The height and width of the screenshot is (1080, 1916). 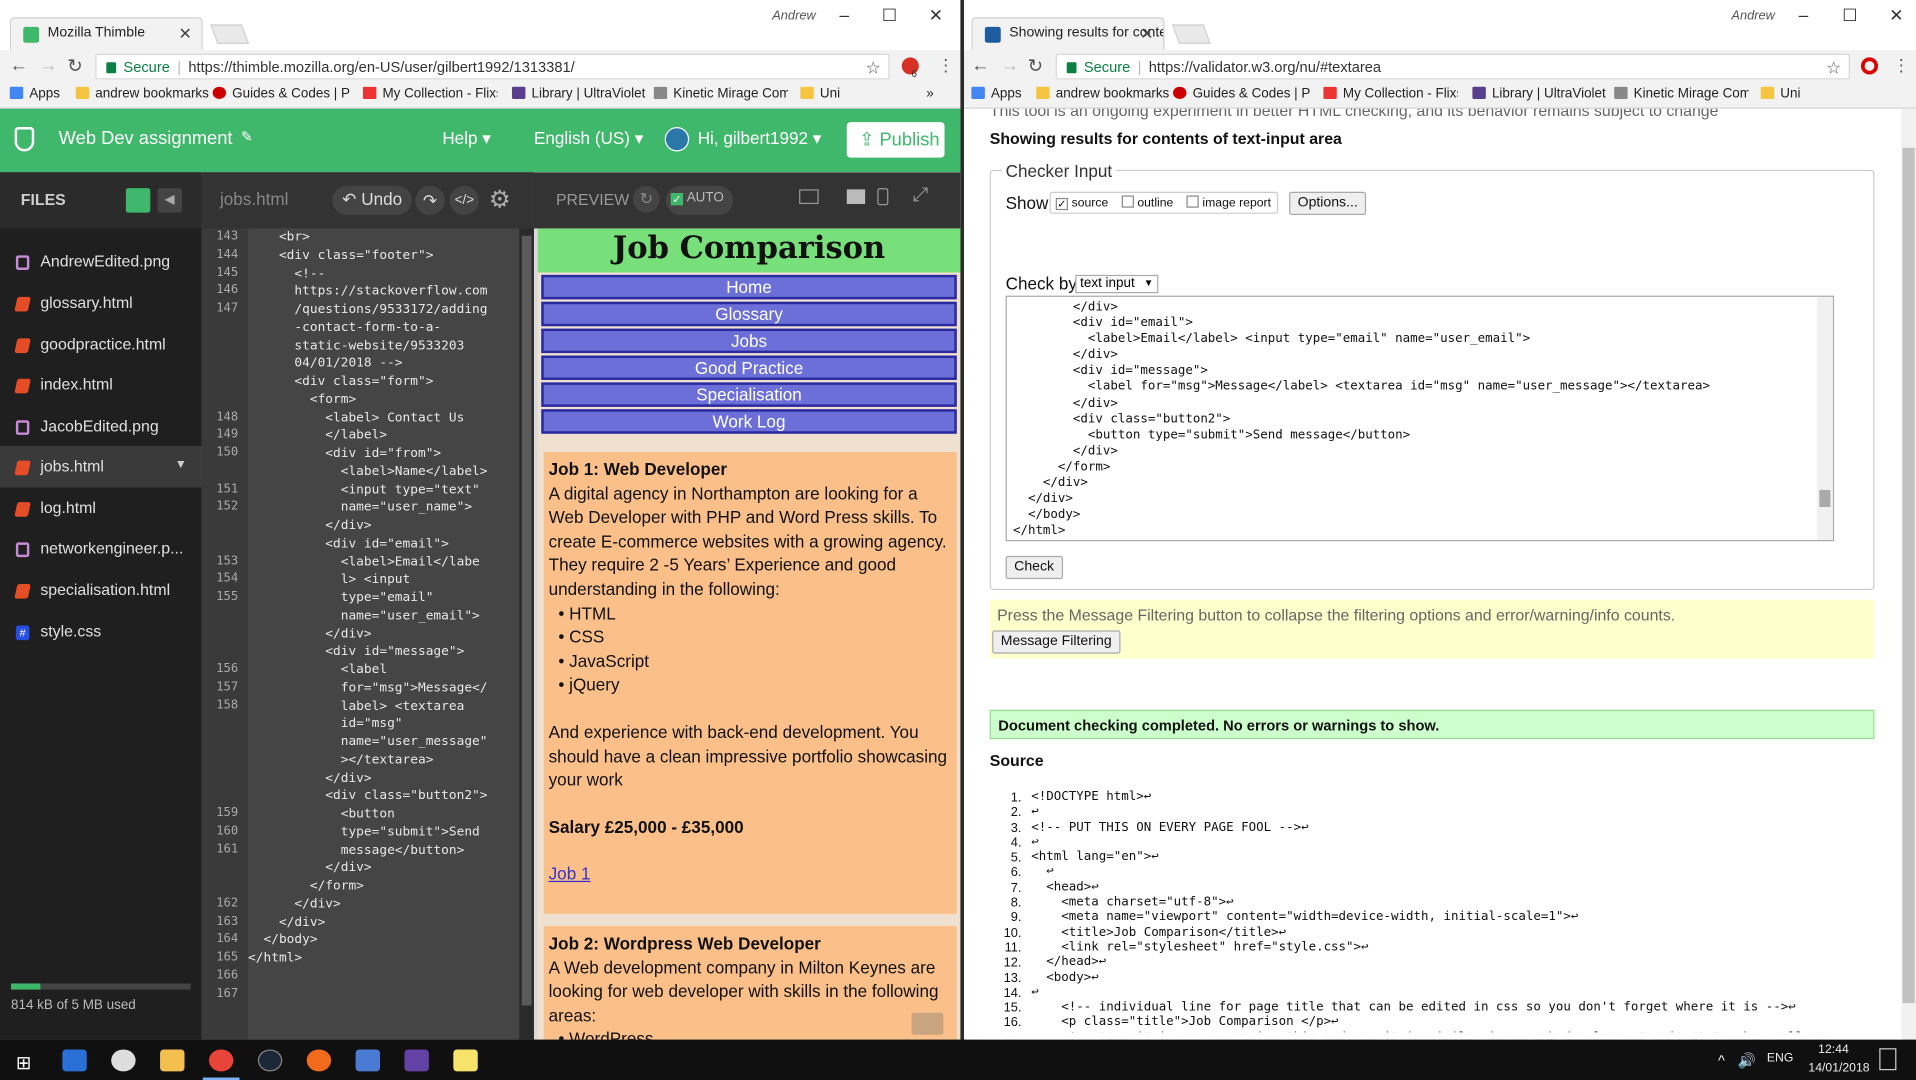 I want to click on textarea-scrollbar-thumb, so click(x=1825, y=498).